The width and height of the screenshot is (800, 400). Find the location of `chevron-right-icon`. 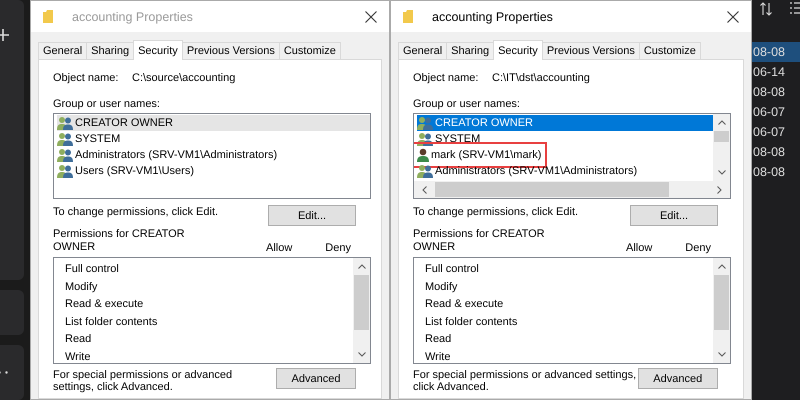

chevron-right-icon is located at coordinates (719, 190).